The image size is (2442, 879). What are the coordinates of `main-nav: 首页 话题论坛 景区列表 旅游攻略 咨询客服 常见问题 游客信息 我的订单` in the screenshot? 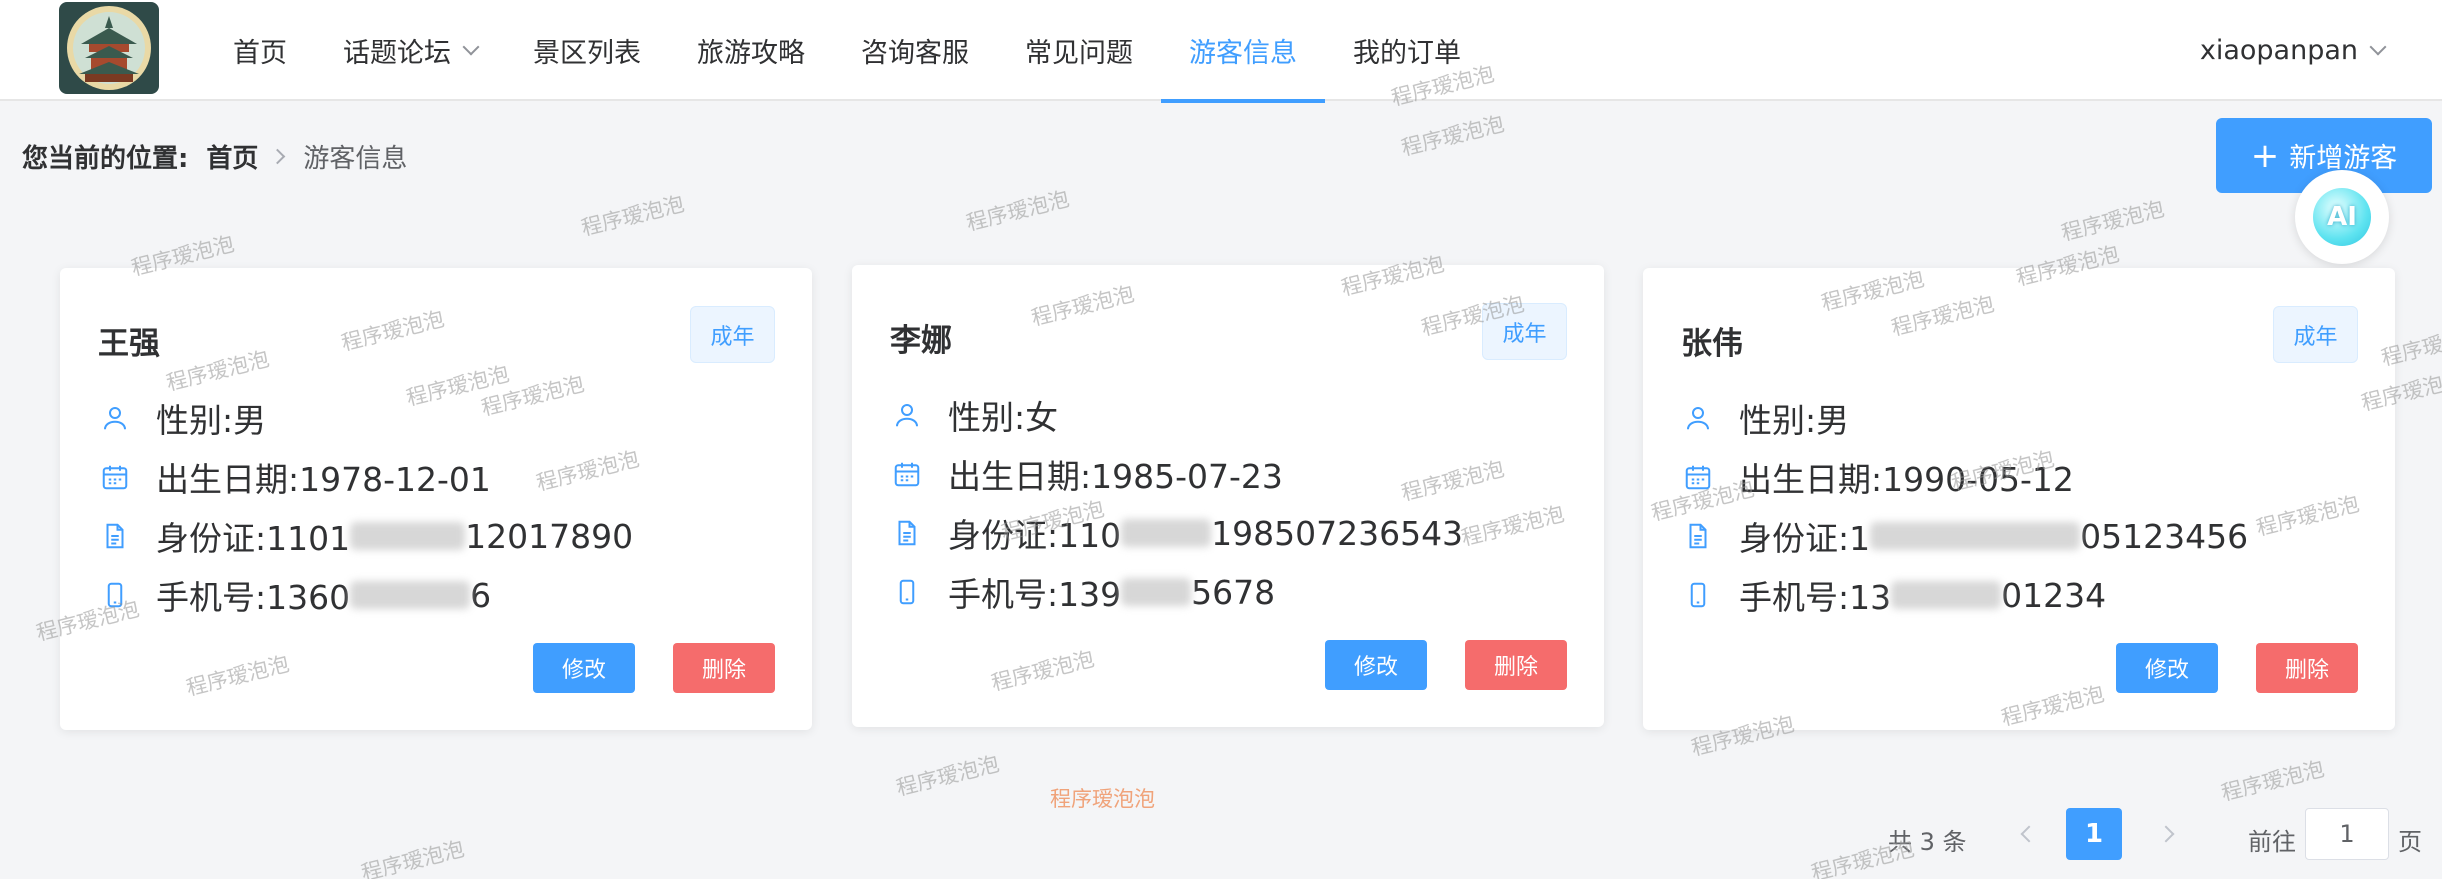 It's located at (847, 51).